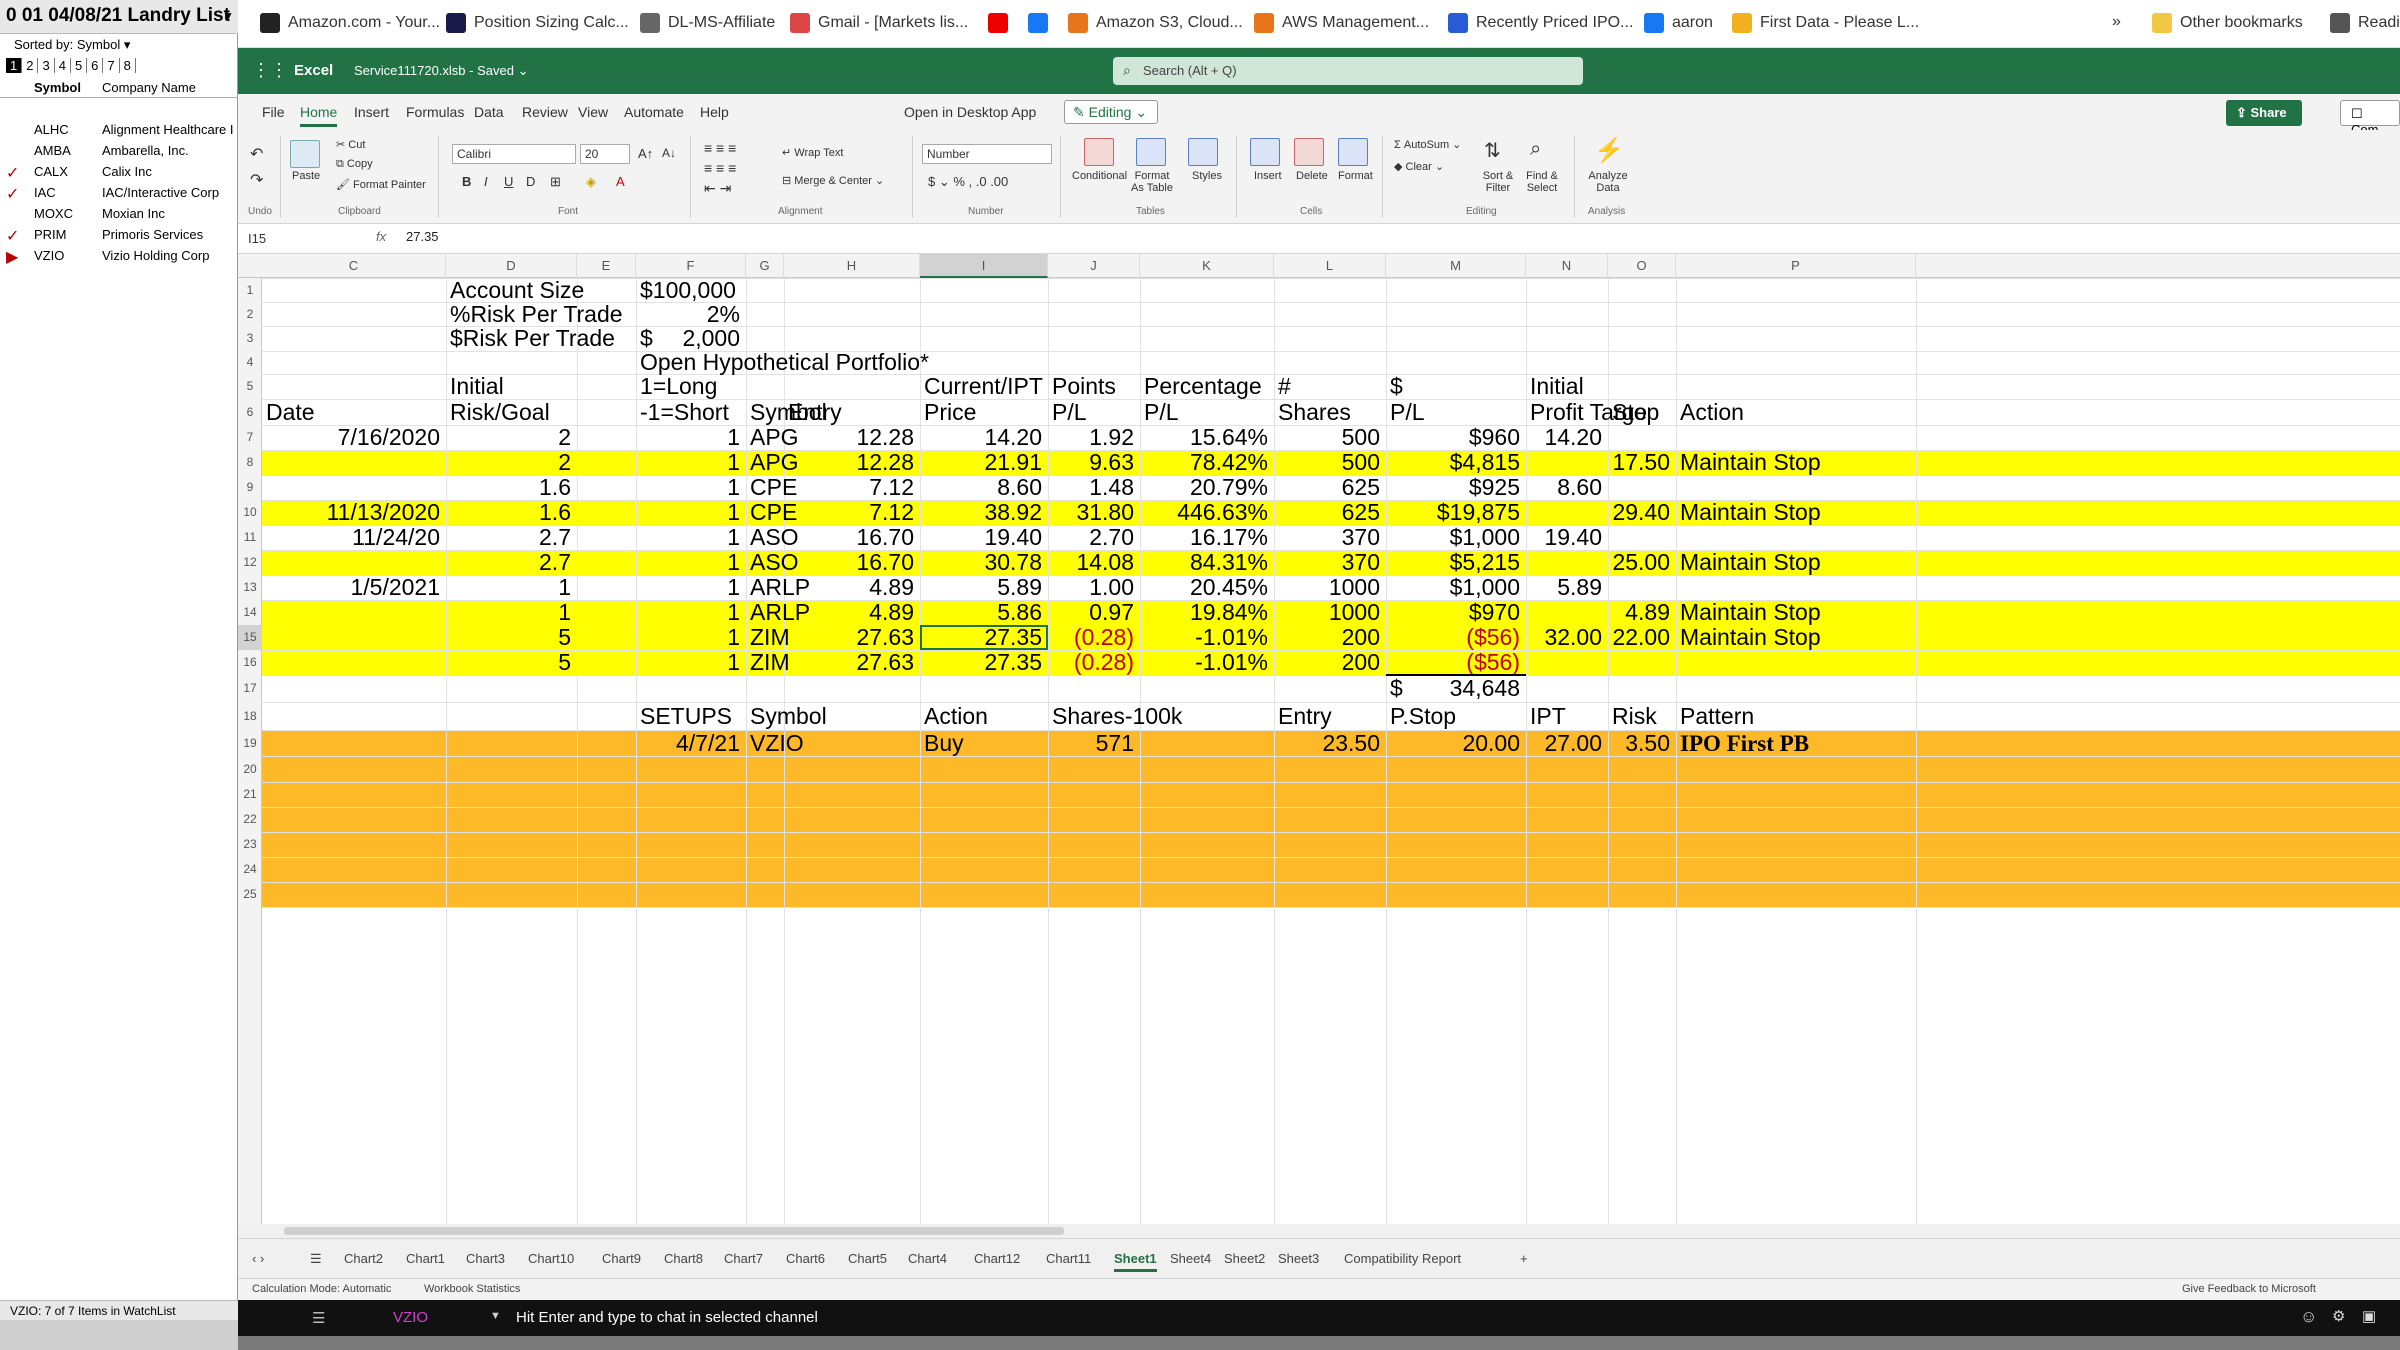 This screenshot has height=1350, width=2400. What do you see at coordinates (1566, 437) in the screenshot?
I see `trade-target: 14.20` at bounding box center [1566, 437].